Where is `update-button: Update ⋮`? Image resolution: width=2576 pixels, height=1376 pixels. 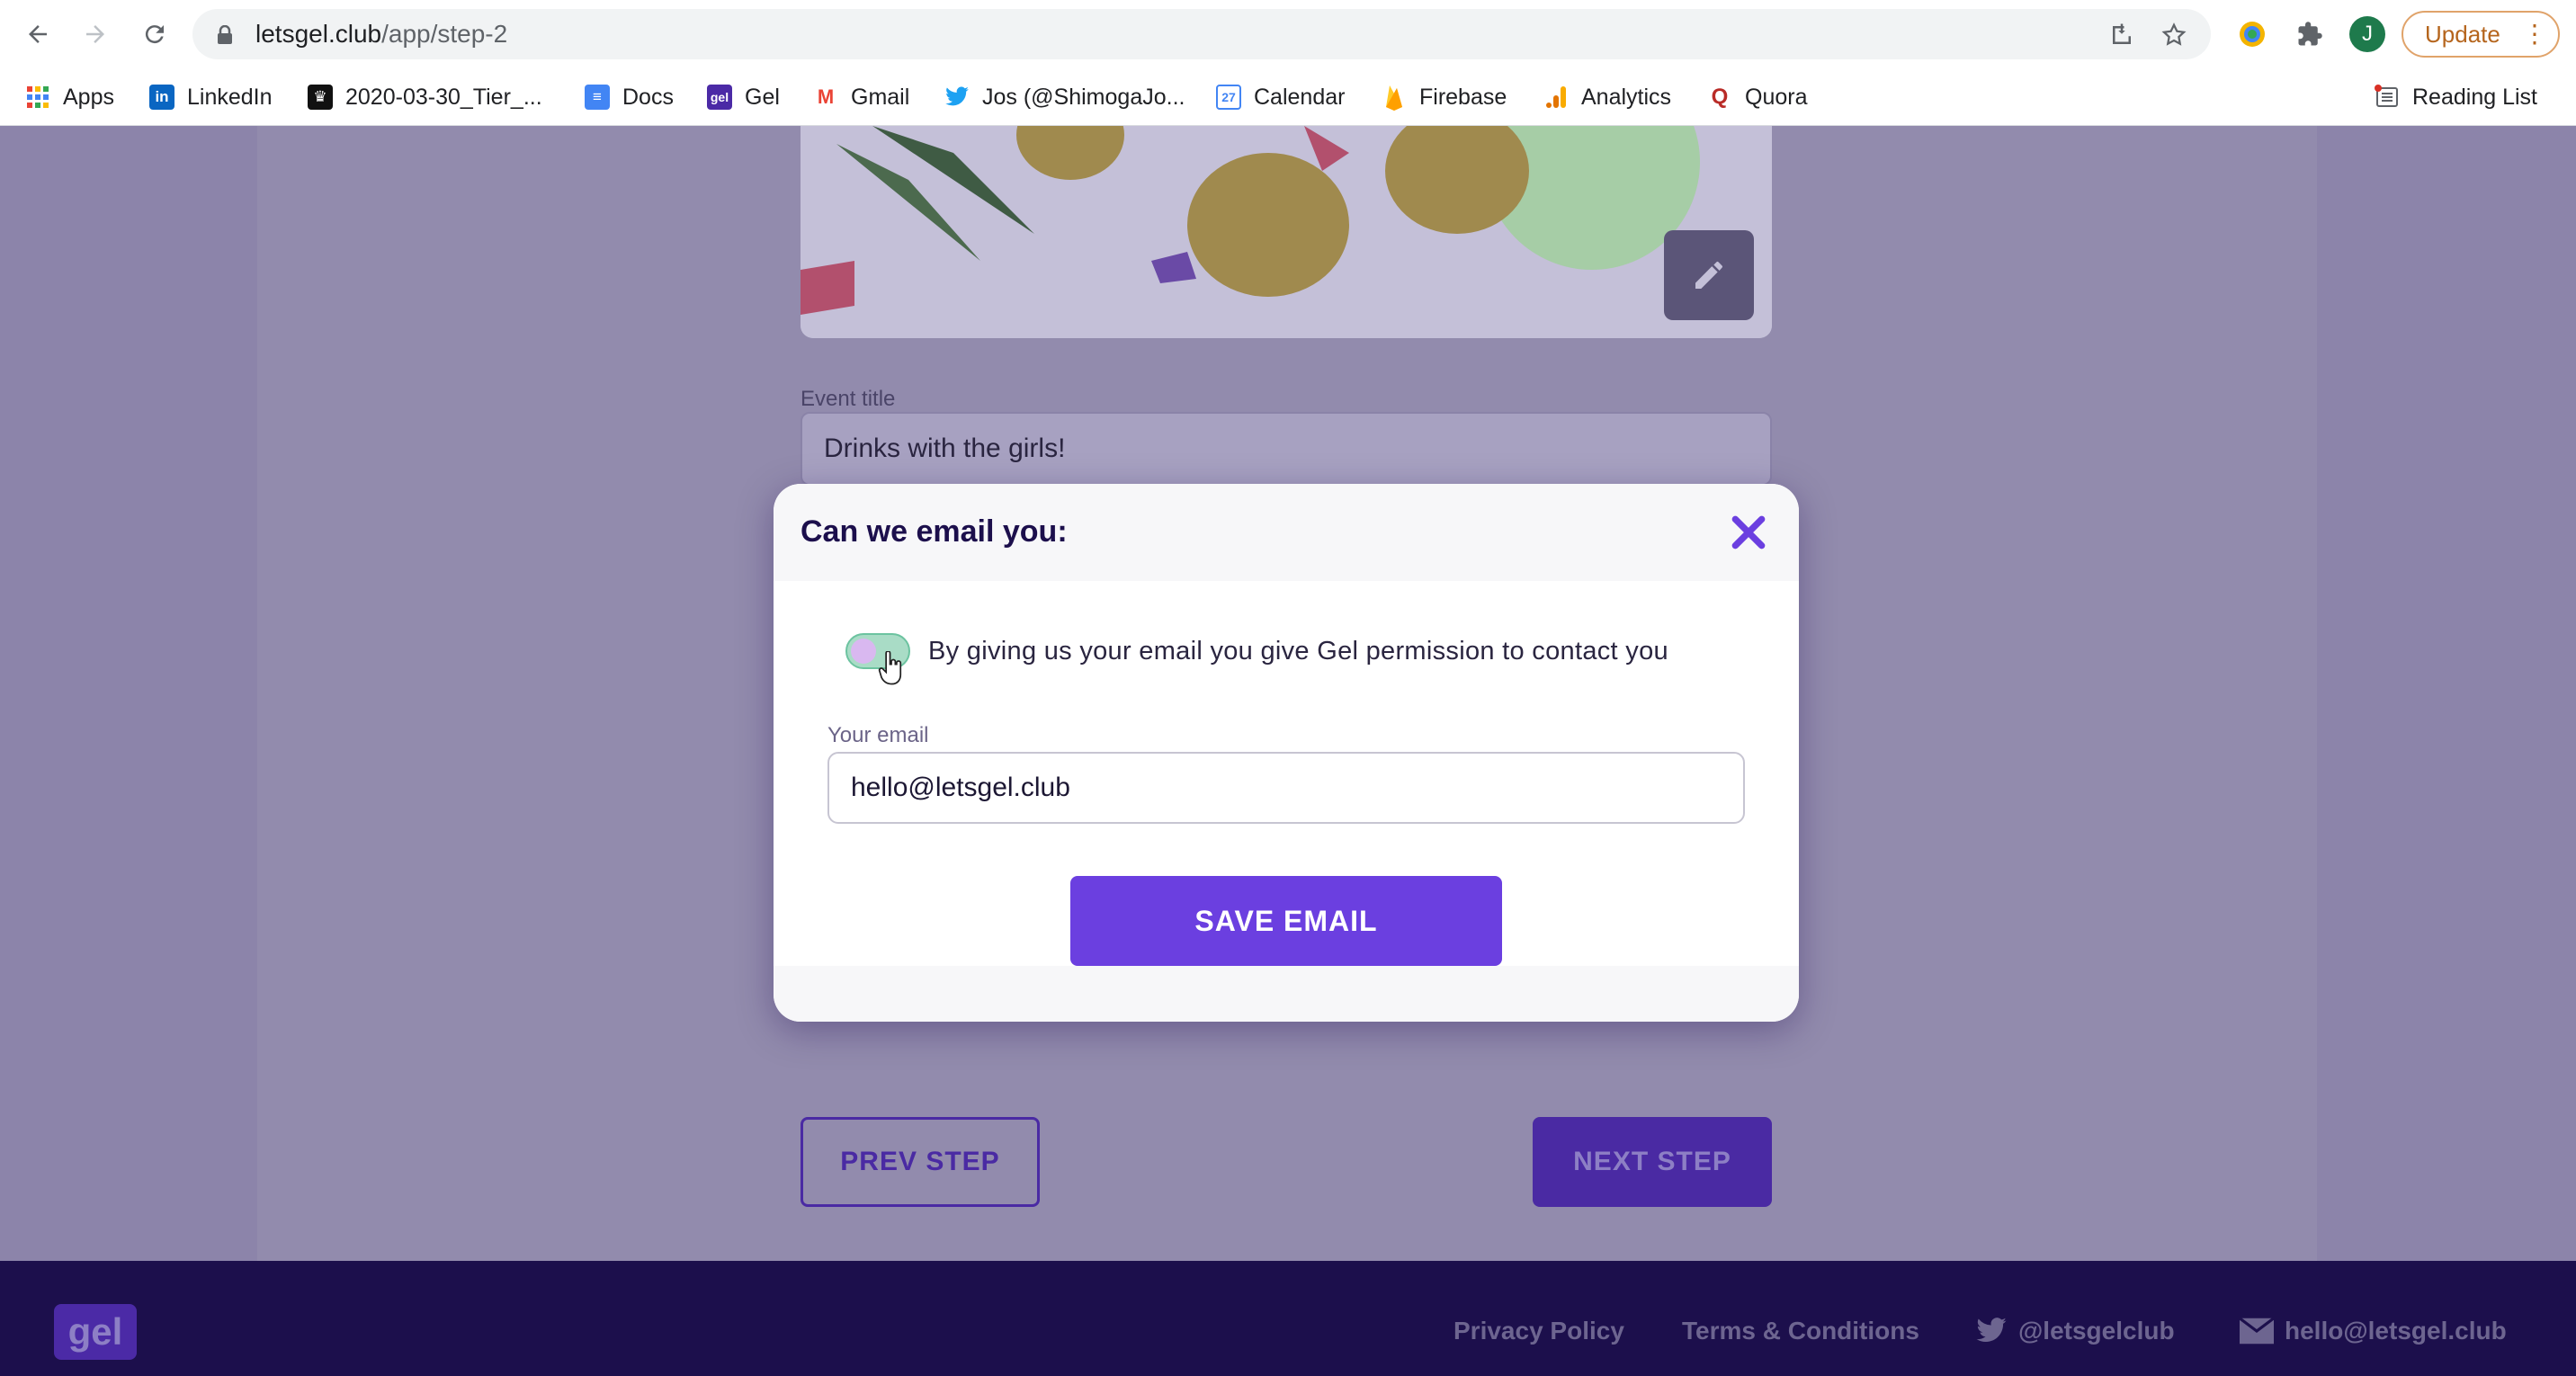
update-button: Update ⋮ is located at coordinates (2481, 35).